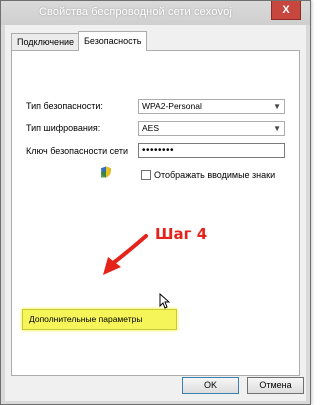 This screenshot has width=320, height=405. What do you see at coordinates (106, 172) in the screenshot?
I see `shield-icon` at bounding box center [106, 172].